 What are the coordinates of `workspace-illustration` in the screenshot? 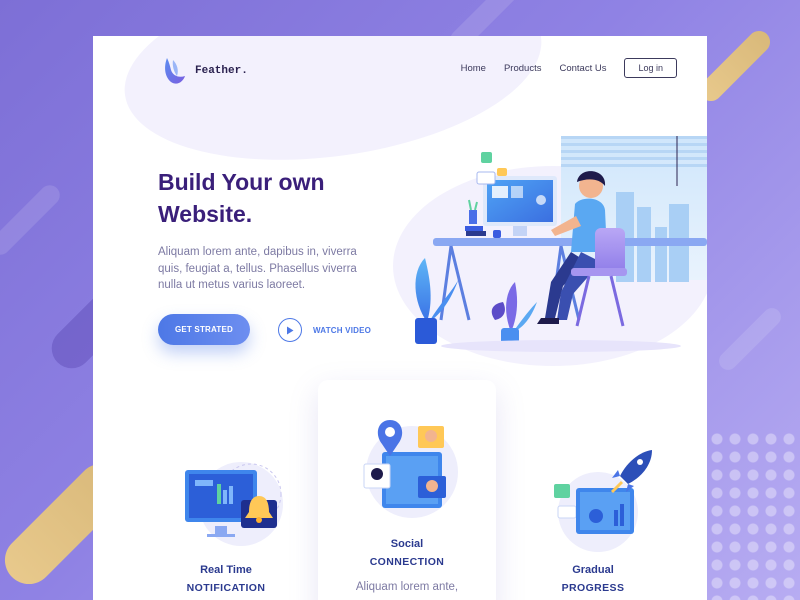 It's located at (561, 244).